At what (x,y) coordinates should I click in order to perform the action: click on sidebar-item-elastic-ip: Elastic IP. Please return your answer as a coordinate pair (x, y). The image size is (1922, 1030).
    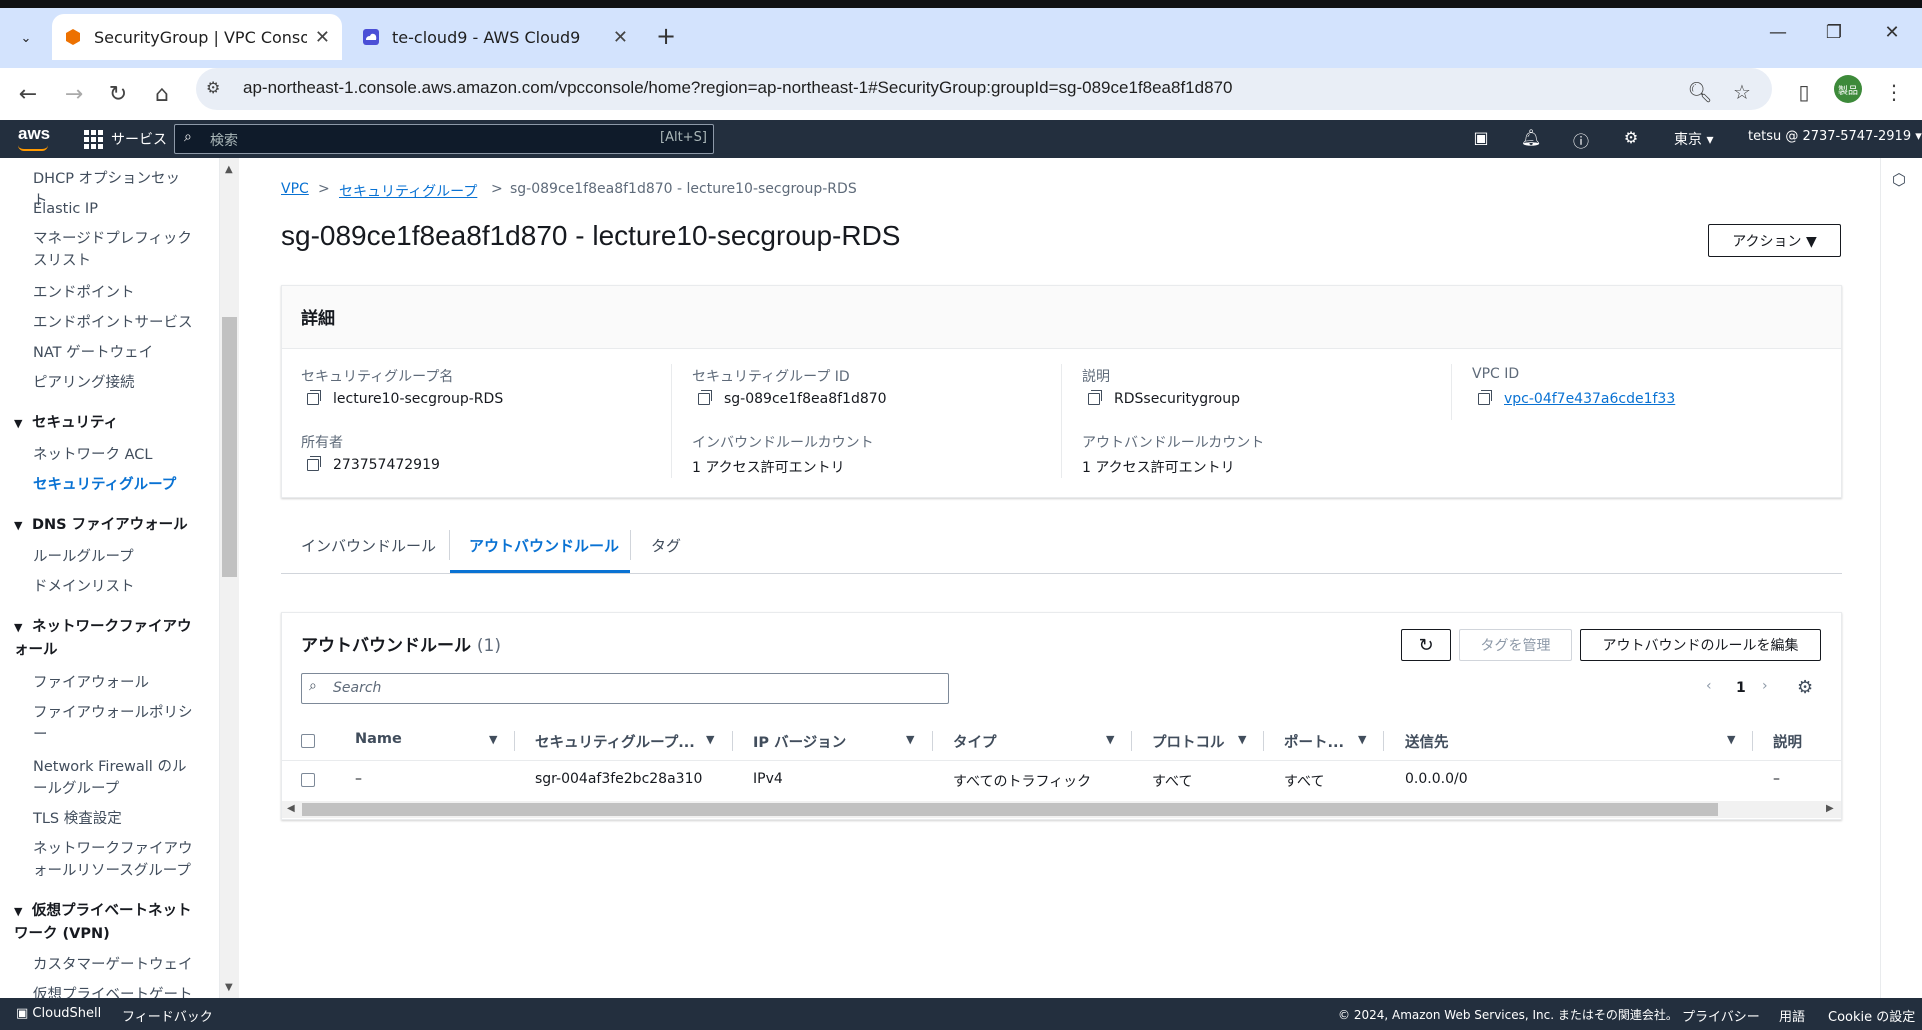
    Looking at the image, I should click on (113, 209).